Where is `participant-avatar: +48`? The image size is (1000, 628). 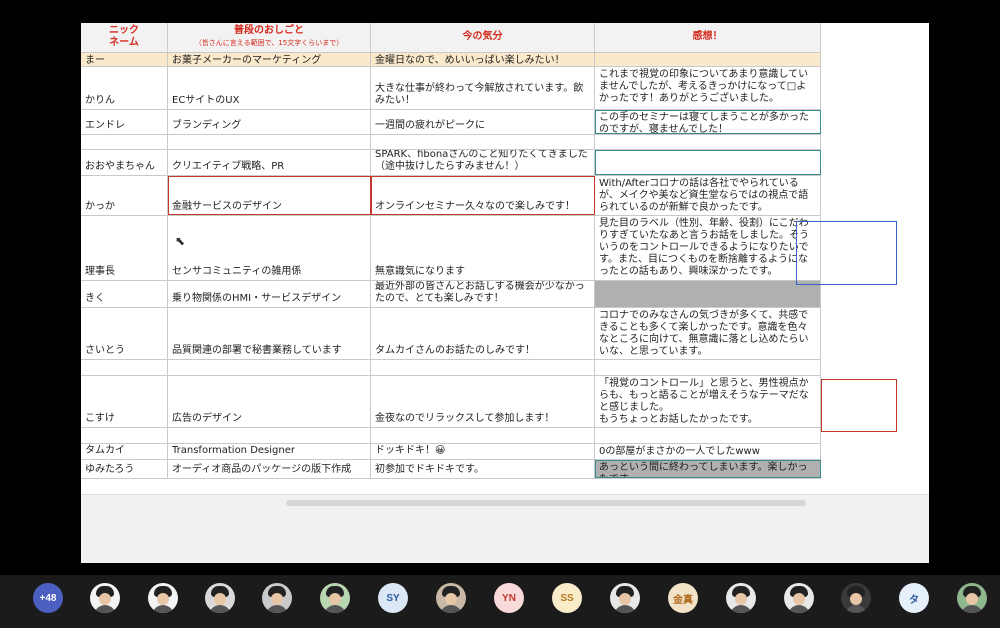
participant-avatar: +48 is located at coordinates (48, 598).